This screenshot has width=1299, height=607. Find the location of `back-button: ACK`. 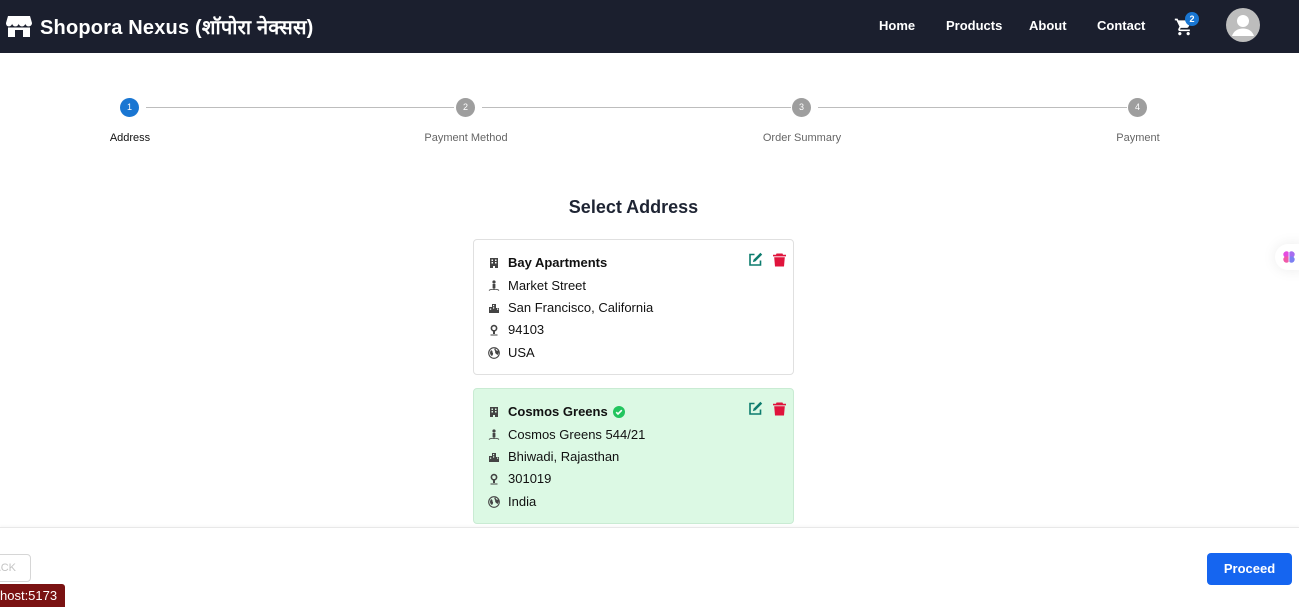

back-button: ACK is located at coordinates (15, 568).